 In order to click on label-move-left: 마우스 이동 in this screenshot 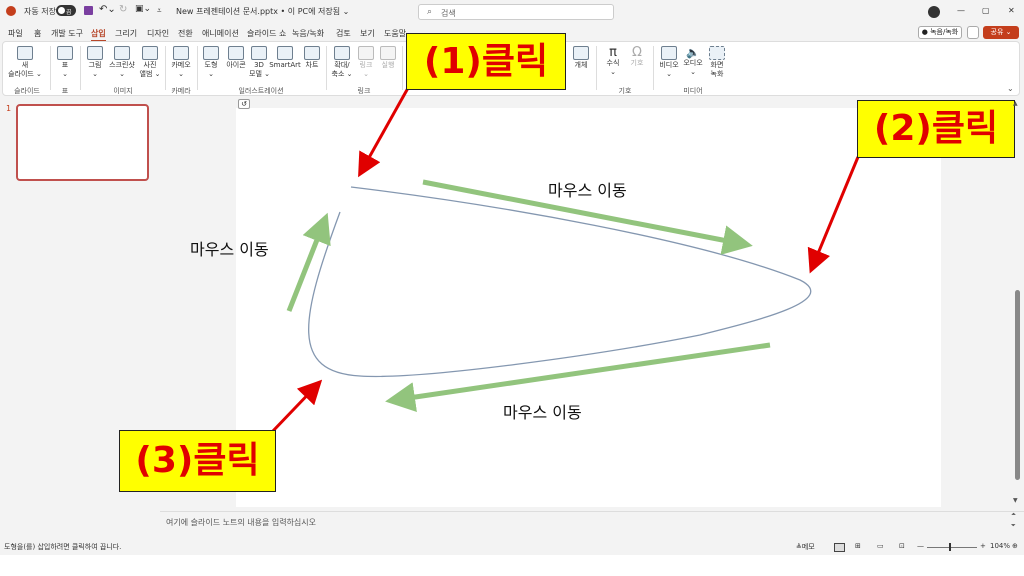, I will do `click(229, 249)`.